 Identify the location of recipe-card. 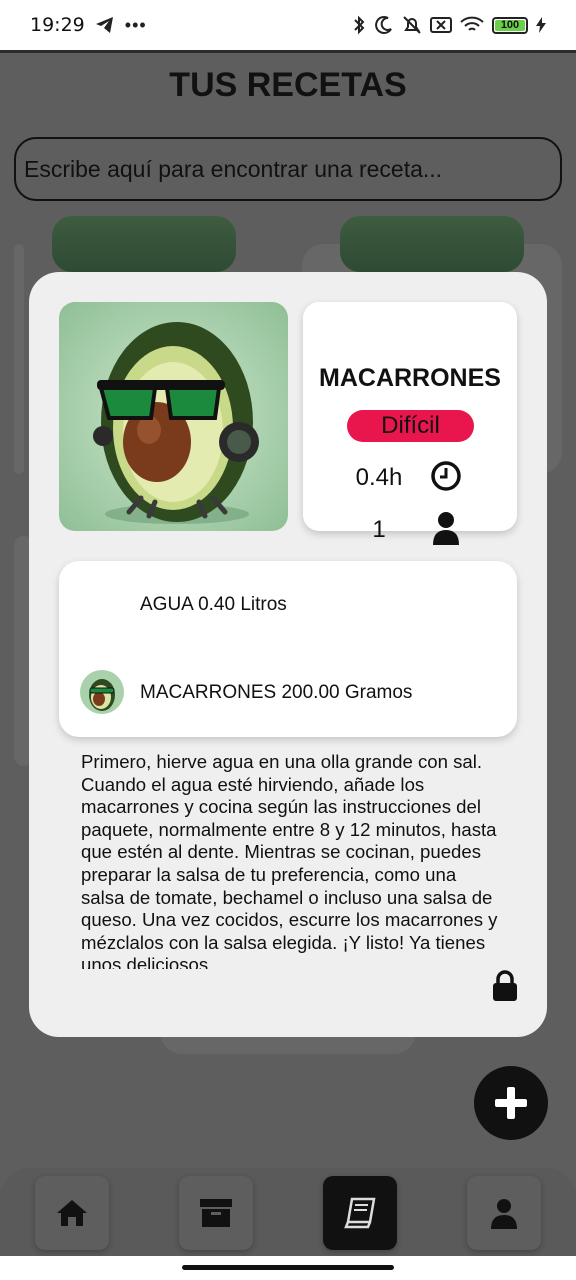
(19, 359).